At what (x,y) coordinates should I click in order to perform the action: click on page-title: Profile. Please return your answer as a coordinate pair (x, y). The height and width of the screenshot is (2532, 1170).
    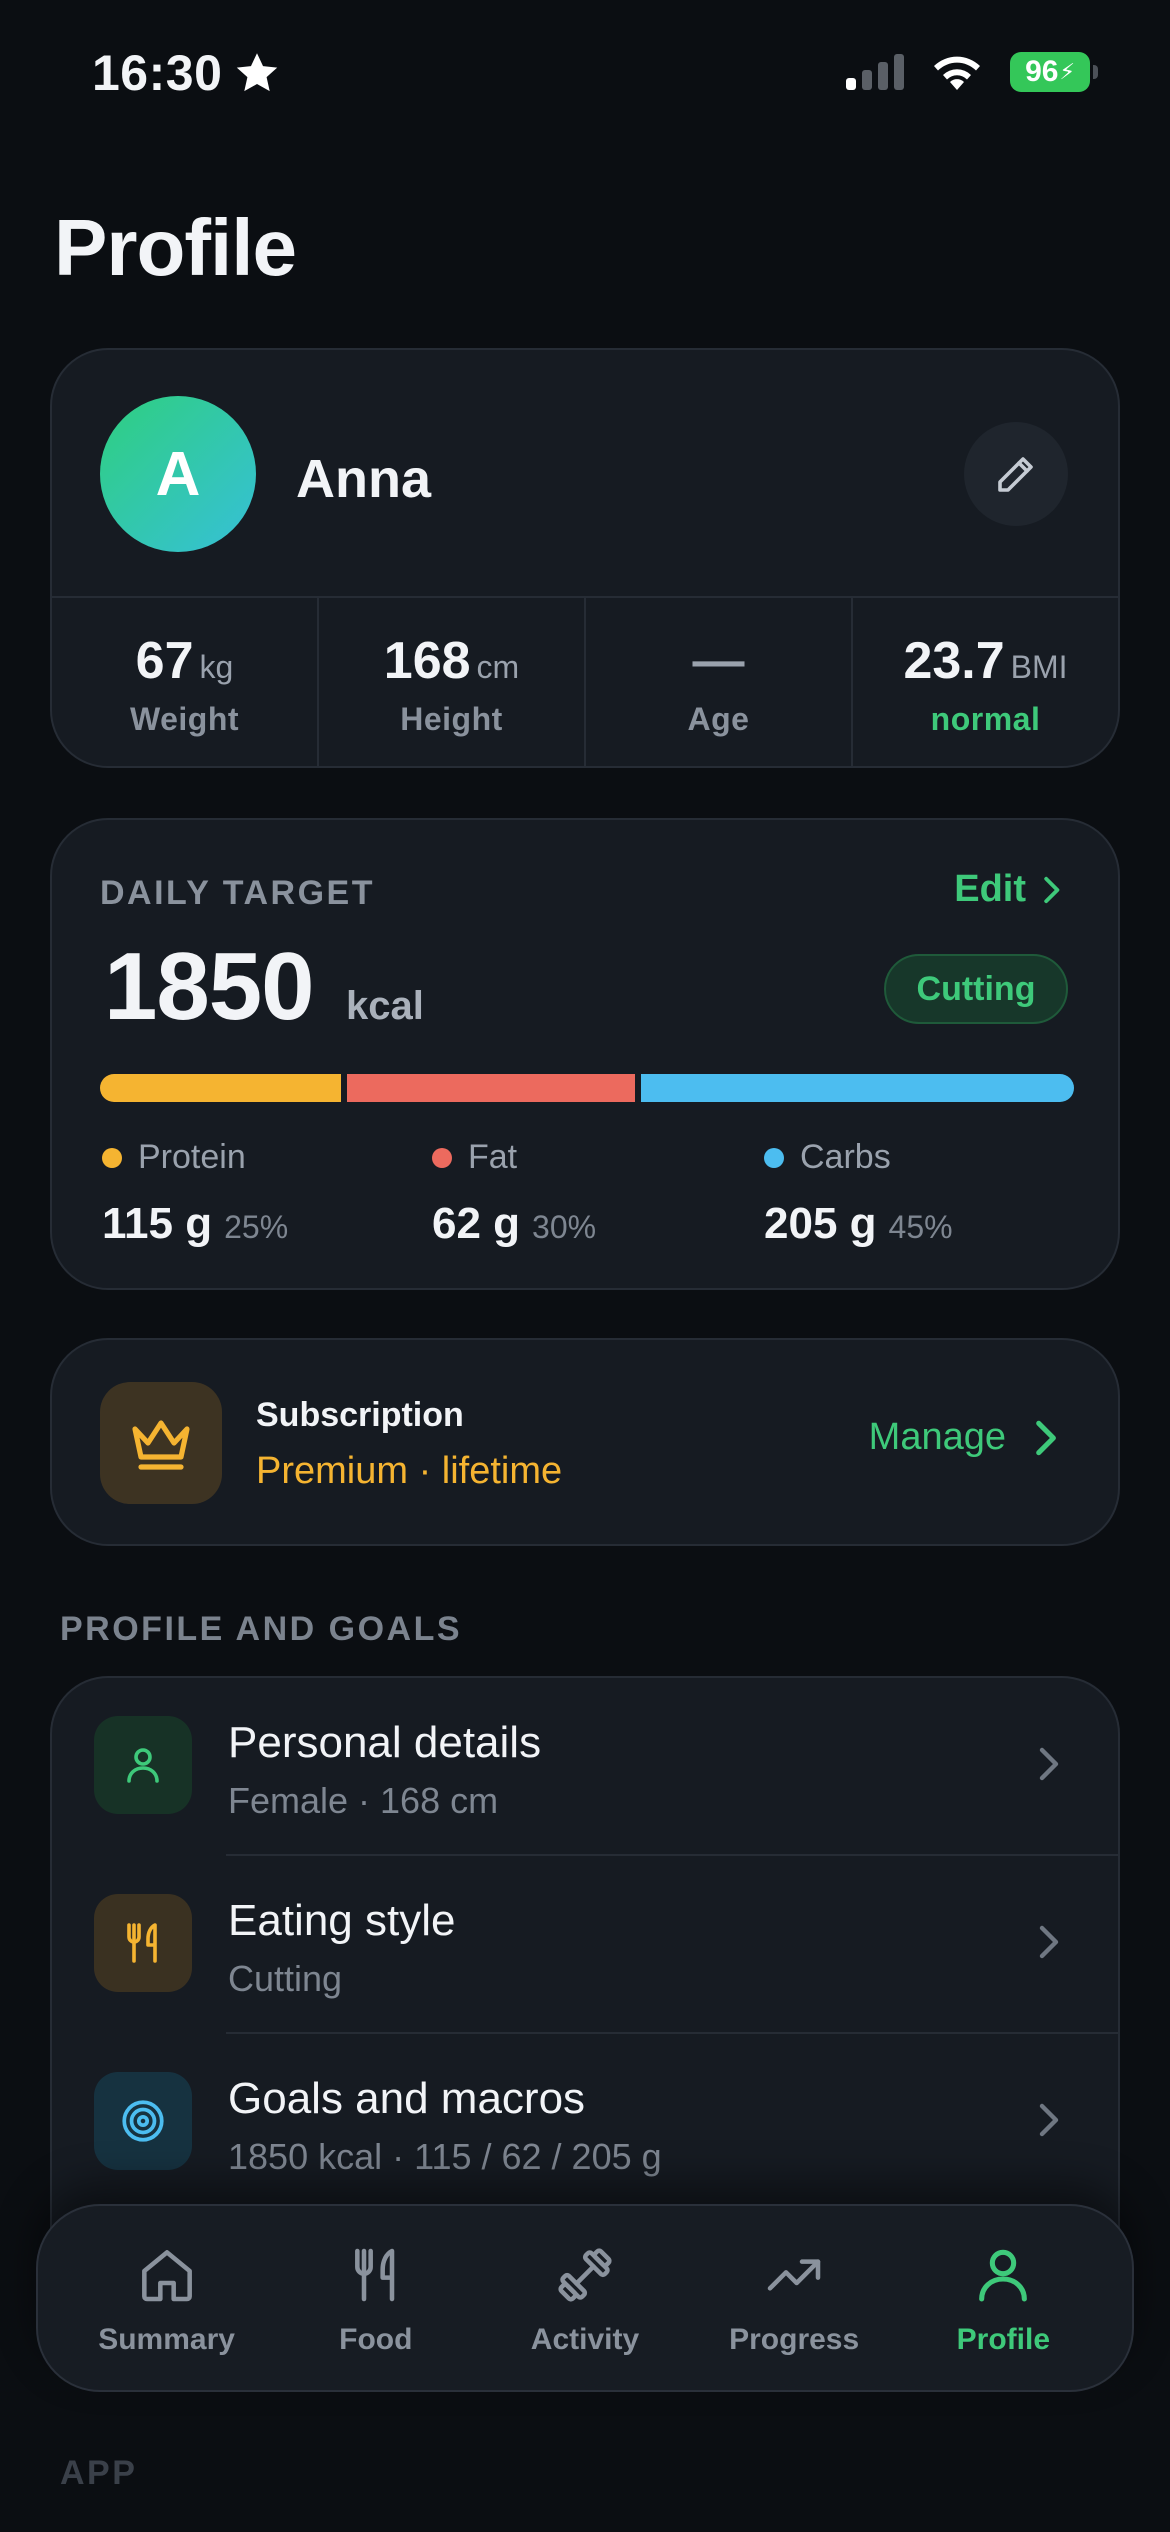
    Looking at the image, I should click on (175, 247).